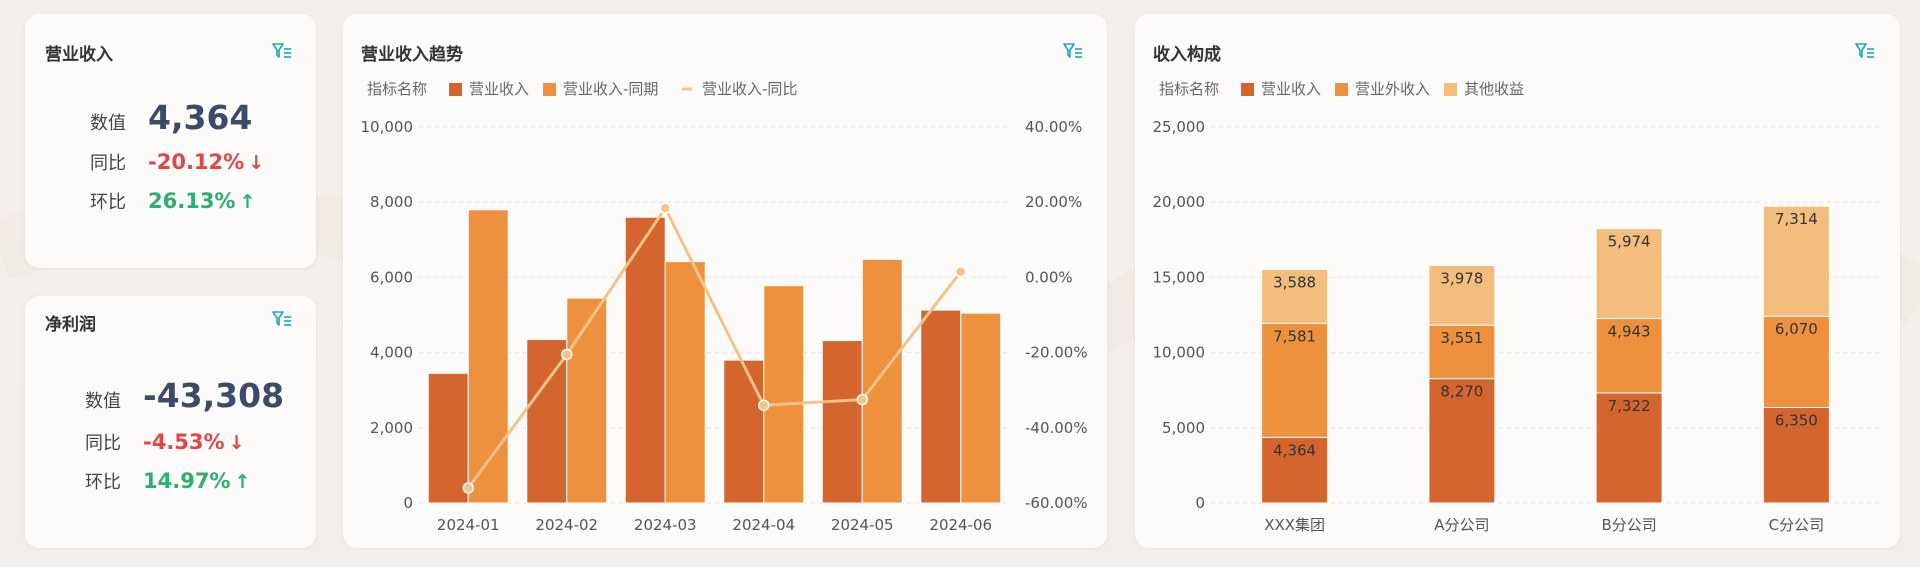 This screenshot has height=567, width=1920. Describe the element at coordinates (1294, 525) in the screenshot. I see `x-tick-label: XXX集团` at that location.